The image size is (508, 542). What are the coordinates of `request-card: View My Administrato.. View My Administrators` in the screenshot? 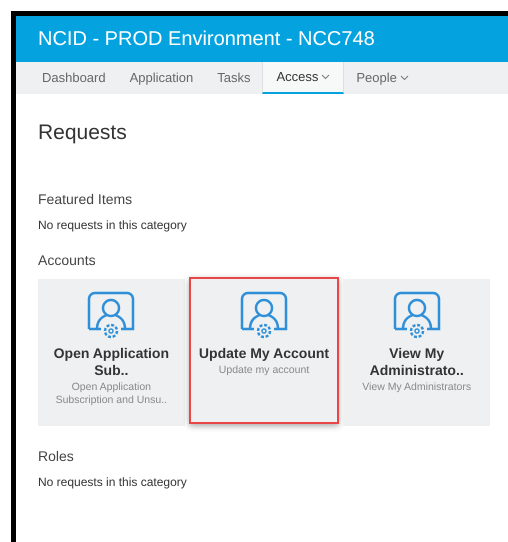 It's located at (416, 352).